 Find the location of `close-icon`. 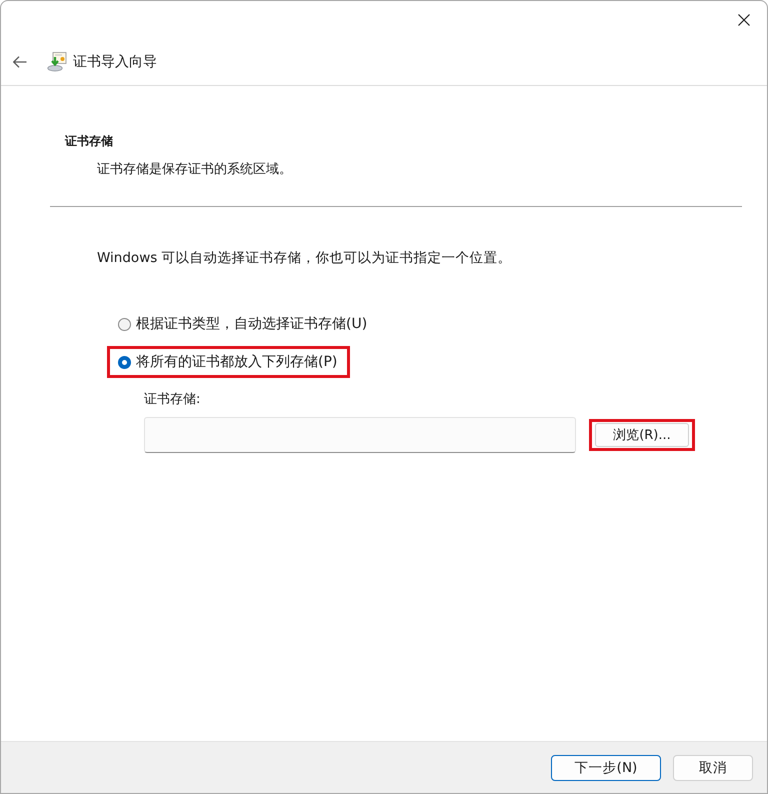

close-icon is located at coordinates (744, 20).